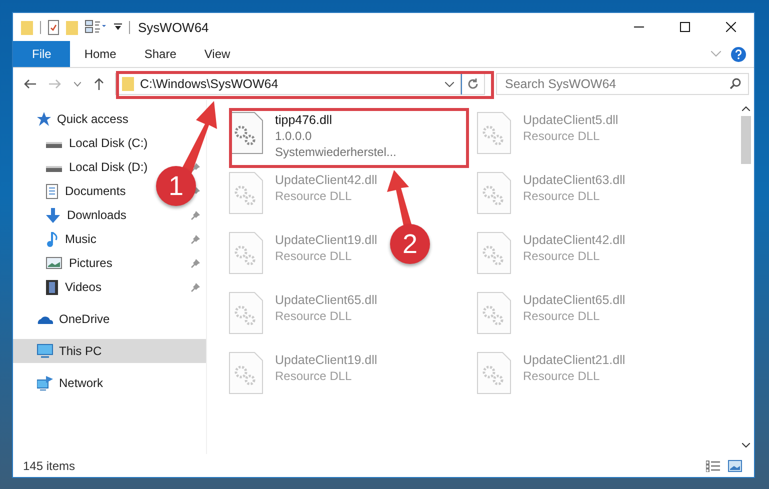  I want to click on minimize-icon, so click(639, 27).